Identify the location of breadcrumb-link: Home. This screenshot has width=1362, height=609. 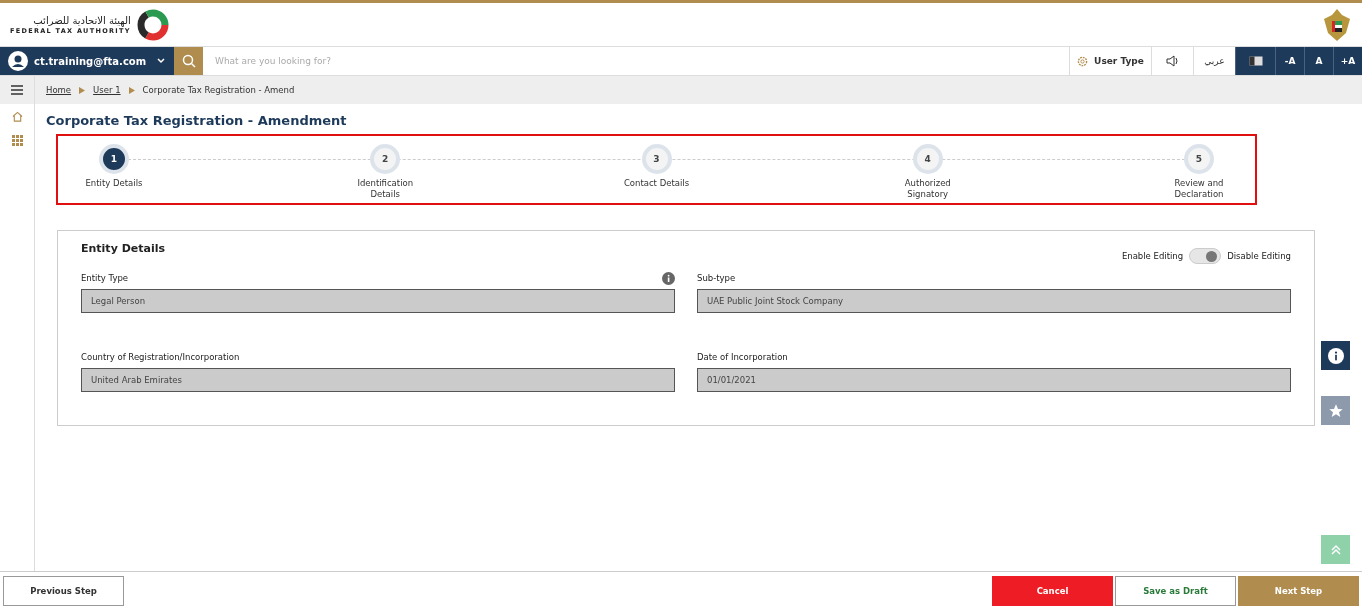
(59, 90).